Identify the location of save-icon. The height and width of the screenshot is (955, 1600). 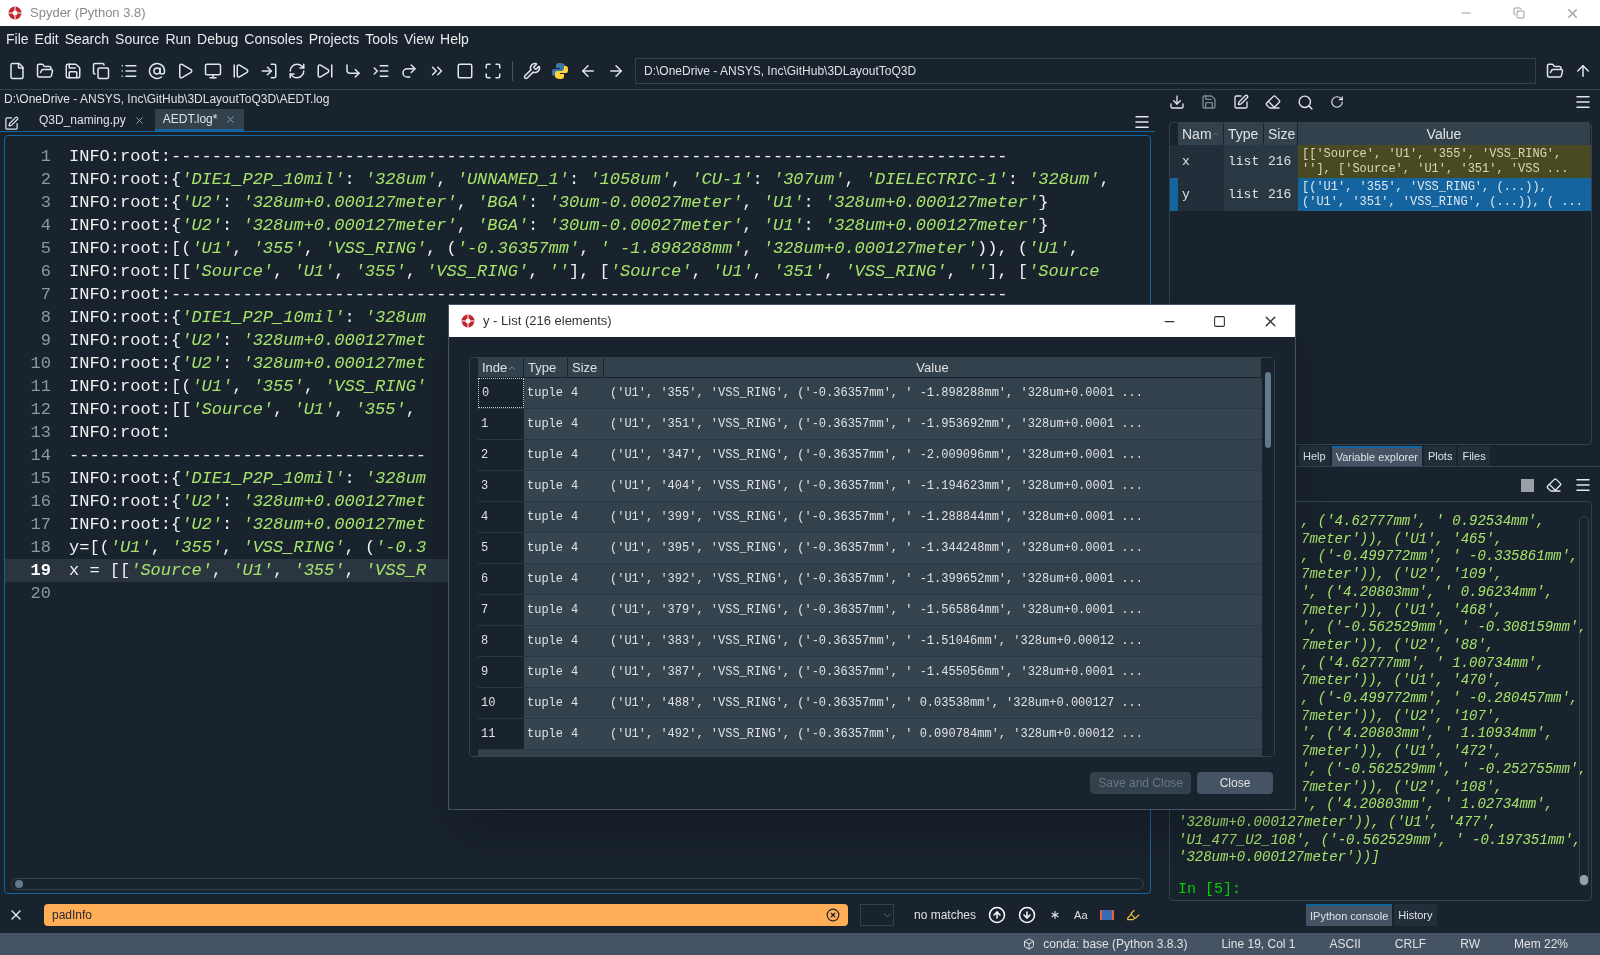
(73, 70).